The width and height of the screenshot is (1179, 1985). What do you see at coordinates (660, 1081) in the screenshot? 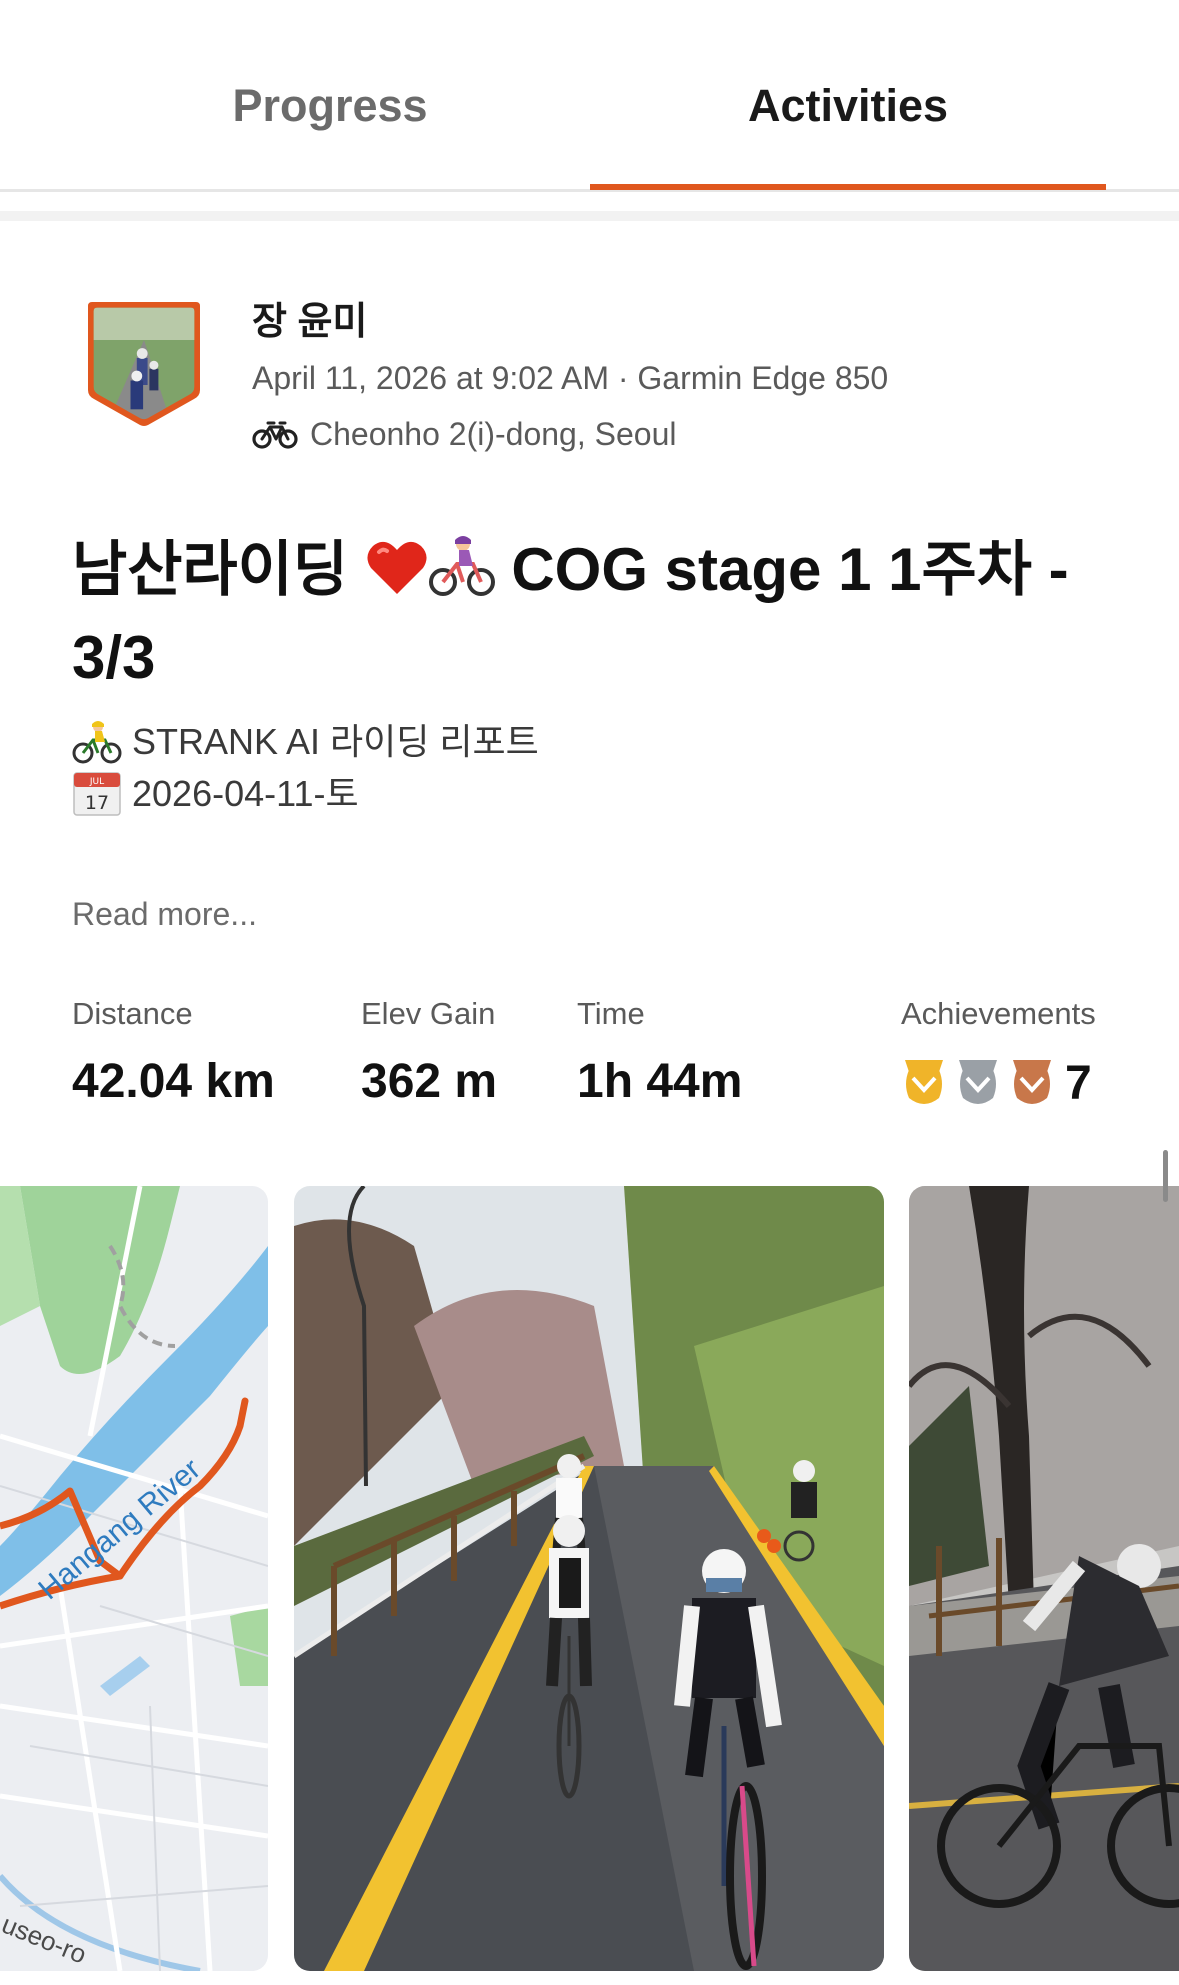
I see `time-value: 1h 44m` at bounding box center [660, 1081].